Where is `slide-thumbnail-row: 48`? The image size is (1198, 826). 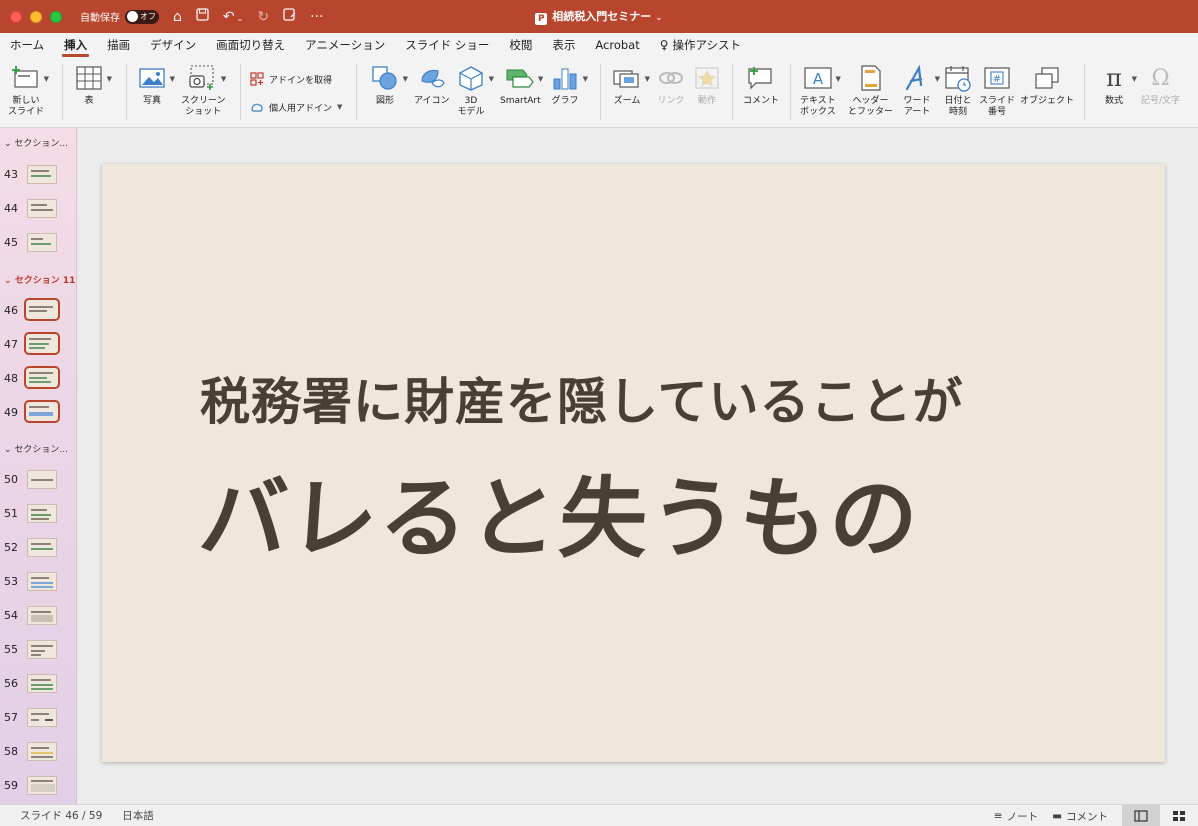
slide-thumbnail-row: 48 is located at coordinates (38, 379).